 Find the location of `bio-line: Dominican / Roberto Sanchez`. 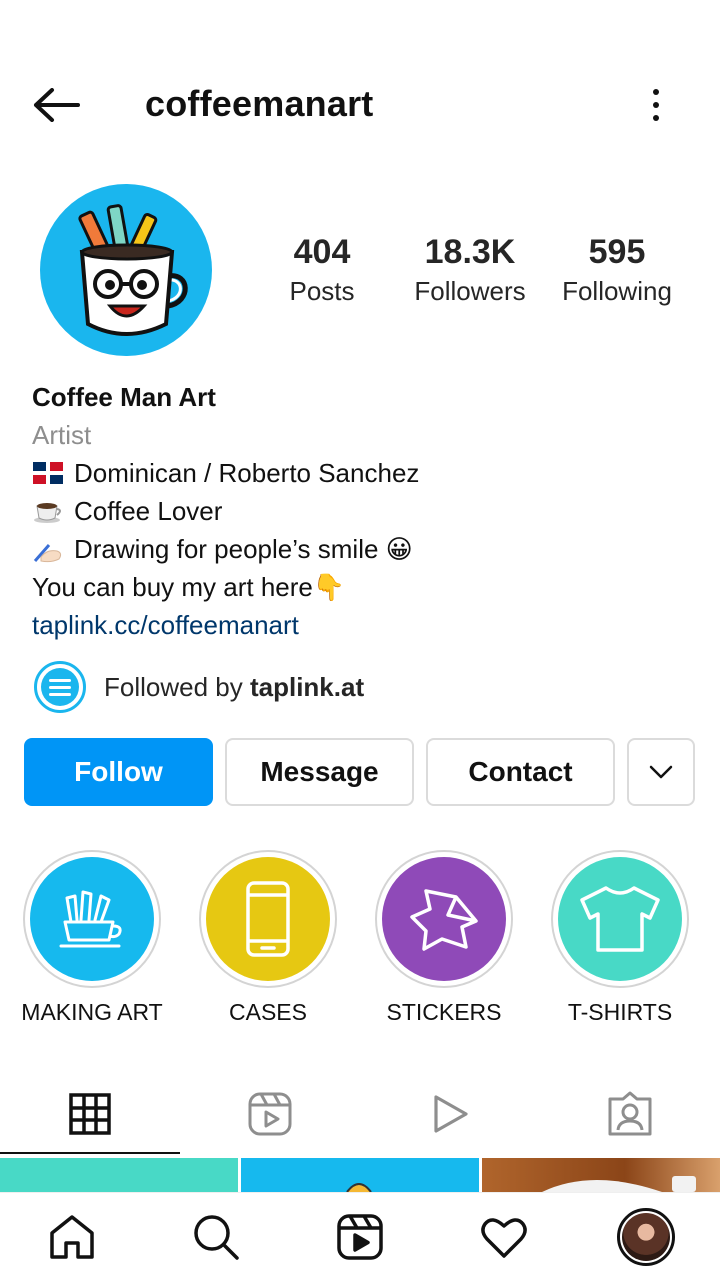

bio-line: Dominican / Roberto Sanchez is located at coordinates (362, 473).